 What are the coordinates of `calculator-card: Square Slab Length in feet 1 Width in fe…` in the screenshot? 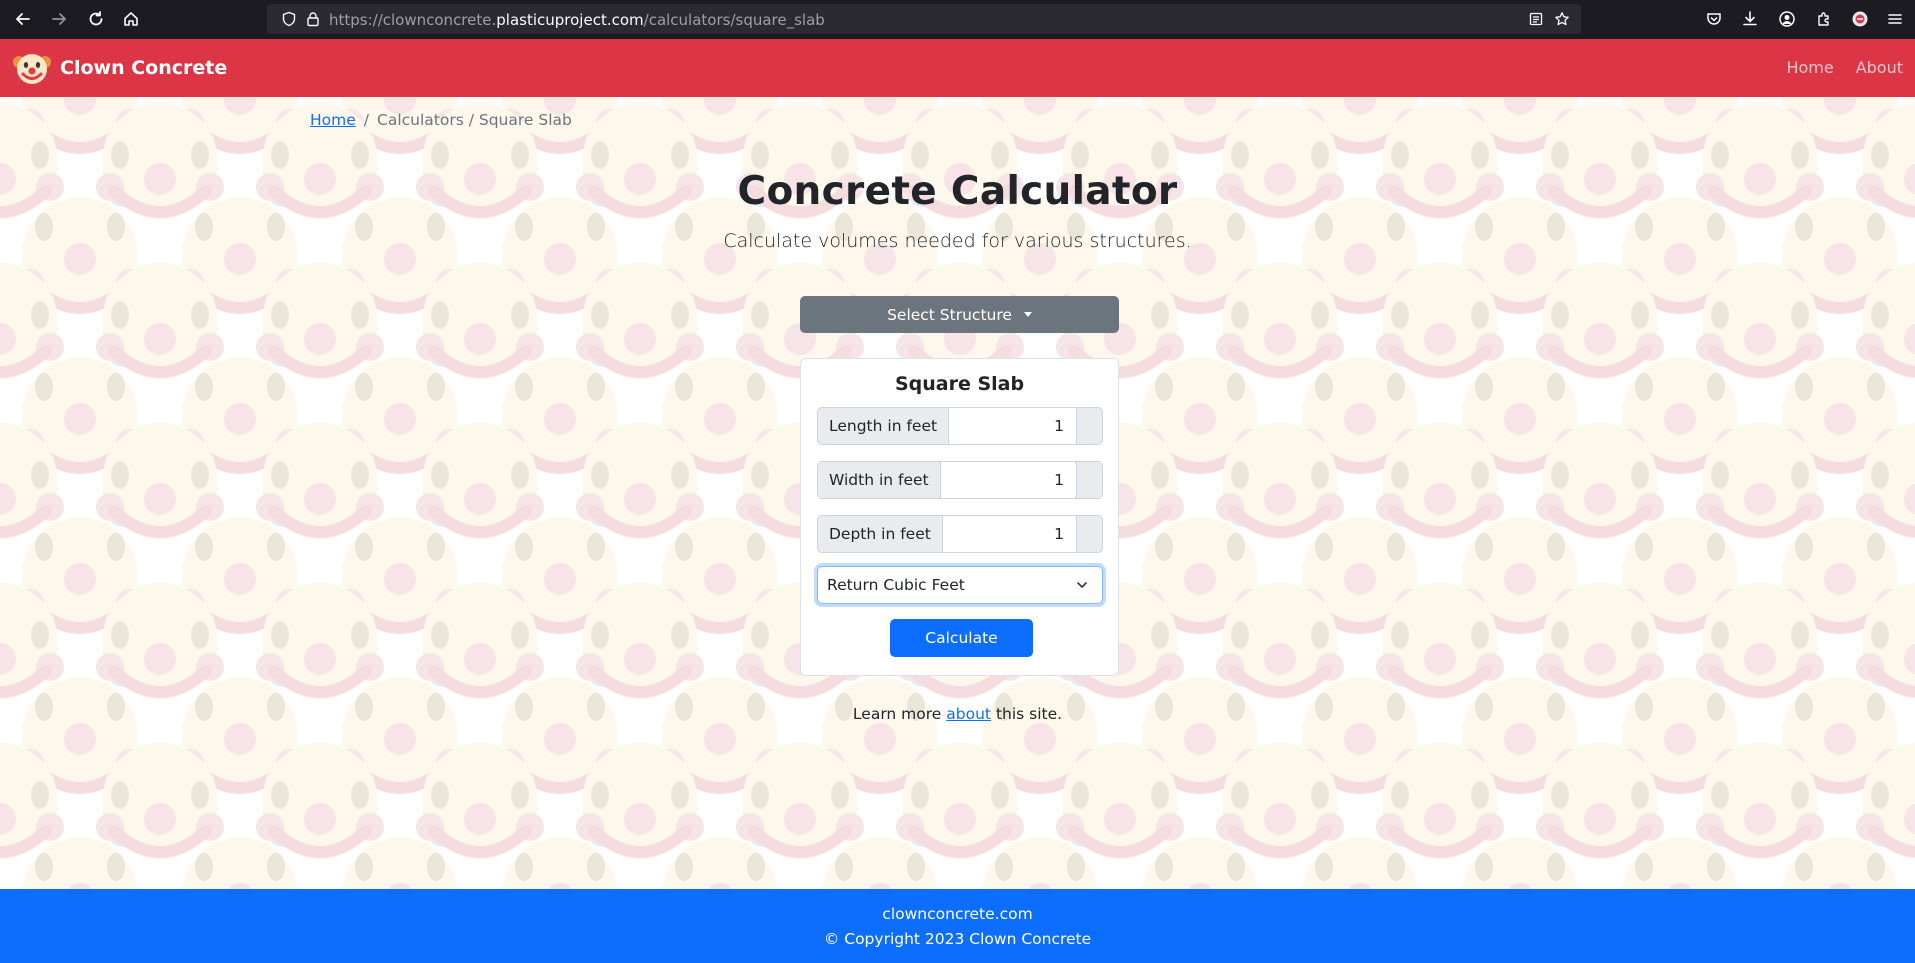 It's located at (959, 517).